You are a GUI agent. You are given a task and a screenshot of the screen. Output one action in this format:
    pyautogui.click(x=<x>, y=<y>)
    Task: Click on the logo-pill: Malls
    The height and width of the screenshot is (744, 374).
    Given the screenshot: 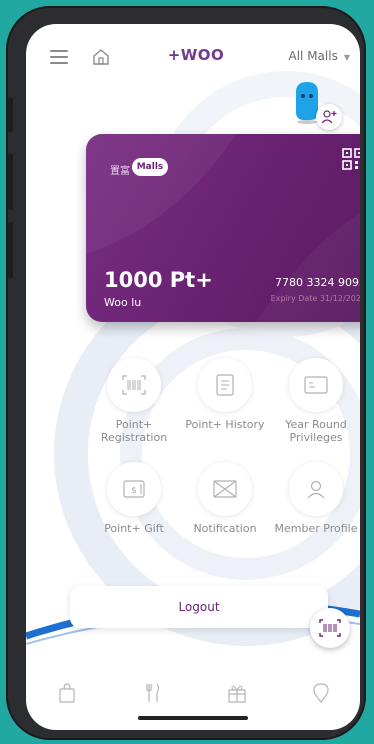 What is the action you would take?
    pyautogui.click(x=150, y=167)
    